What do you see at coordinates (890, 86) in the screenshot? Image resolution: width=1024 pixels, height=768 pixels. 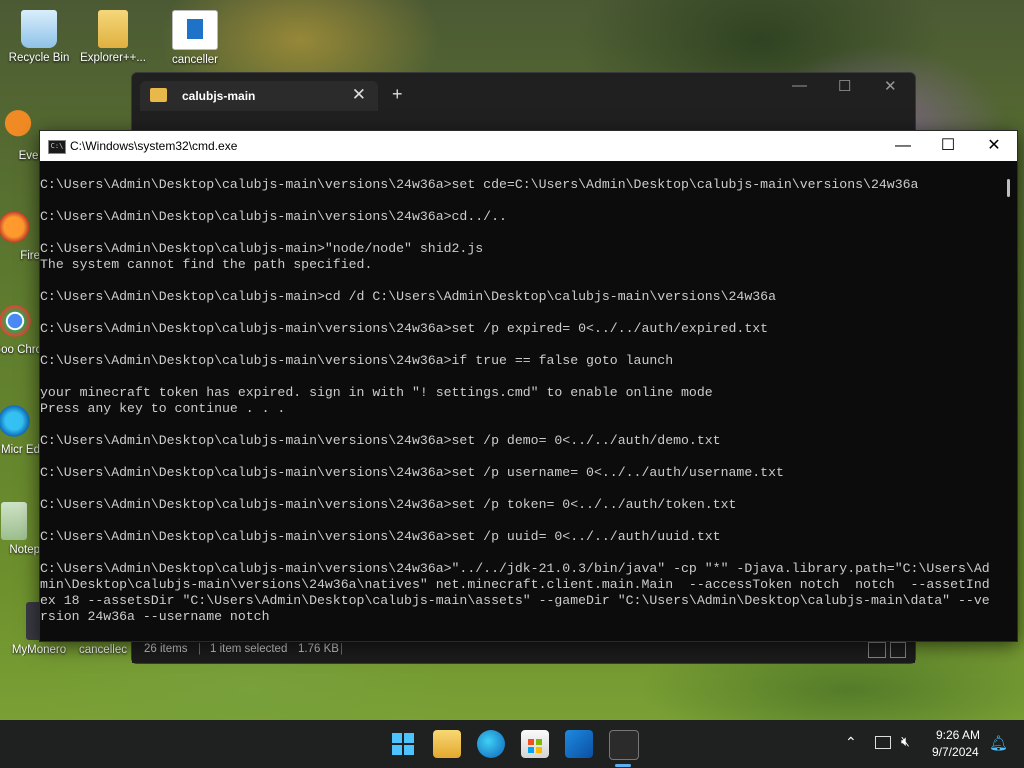 I see `explorer-close-button: ✕` at bounding box center [890, 86].